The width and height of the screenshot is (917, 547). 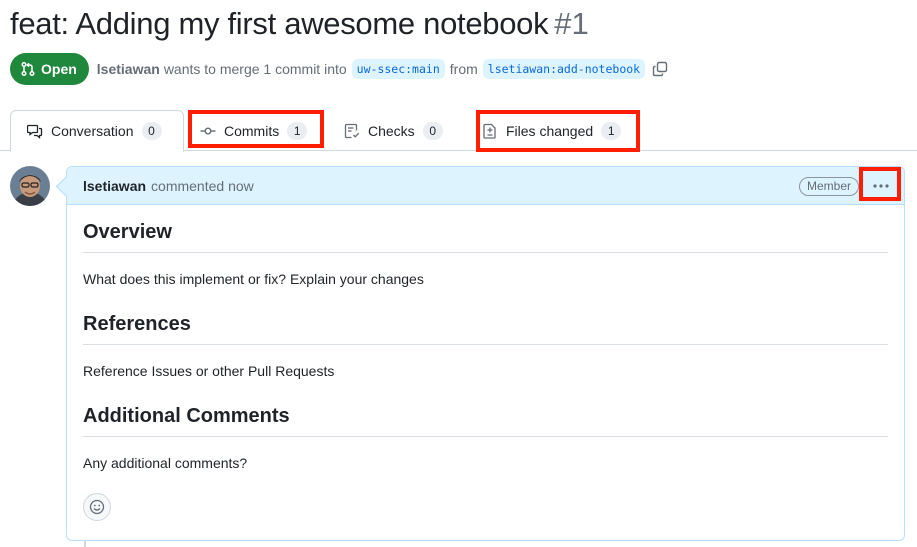 I want to click on pr-title: feat: Adding my first awesome notebook, so click(x=279, y=23).